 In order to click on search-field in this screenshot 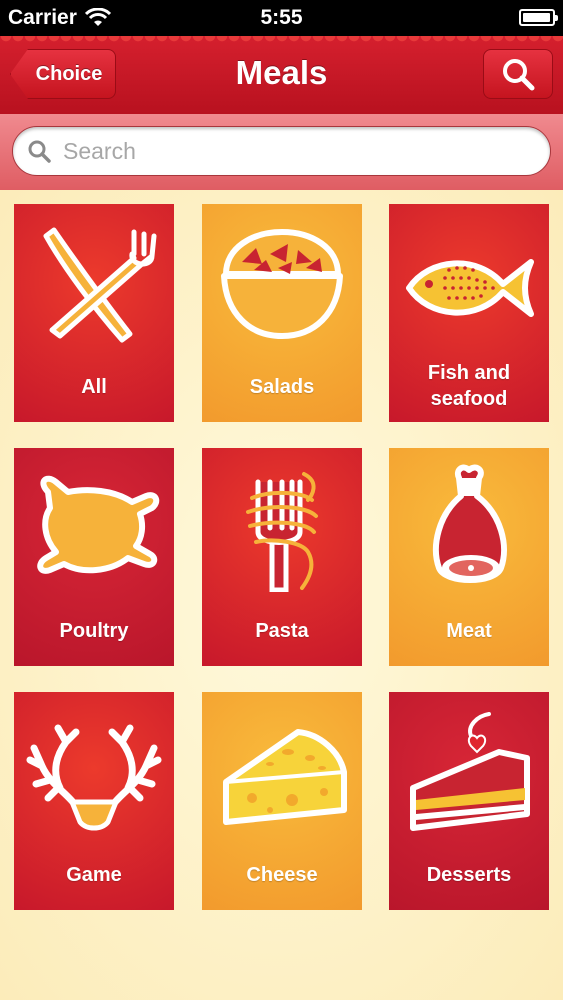, I will do `click(281, 151)`.